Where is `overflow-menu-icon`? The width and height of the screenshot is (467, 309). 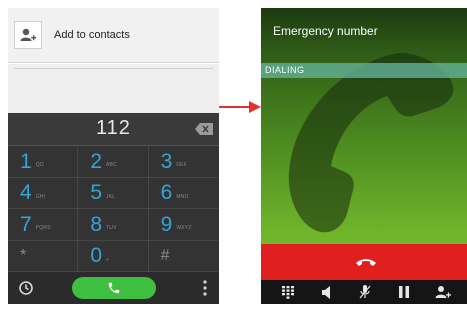 overflow-menu-icon is located at coordinates (205, 288).